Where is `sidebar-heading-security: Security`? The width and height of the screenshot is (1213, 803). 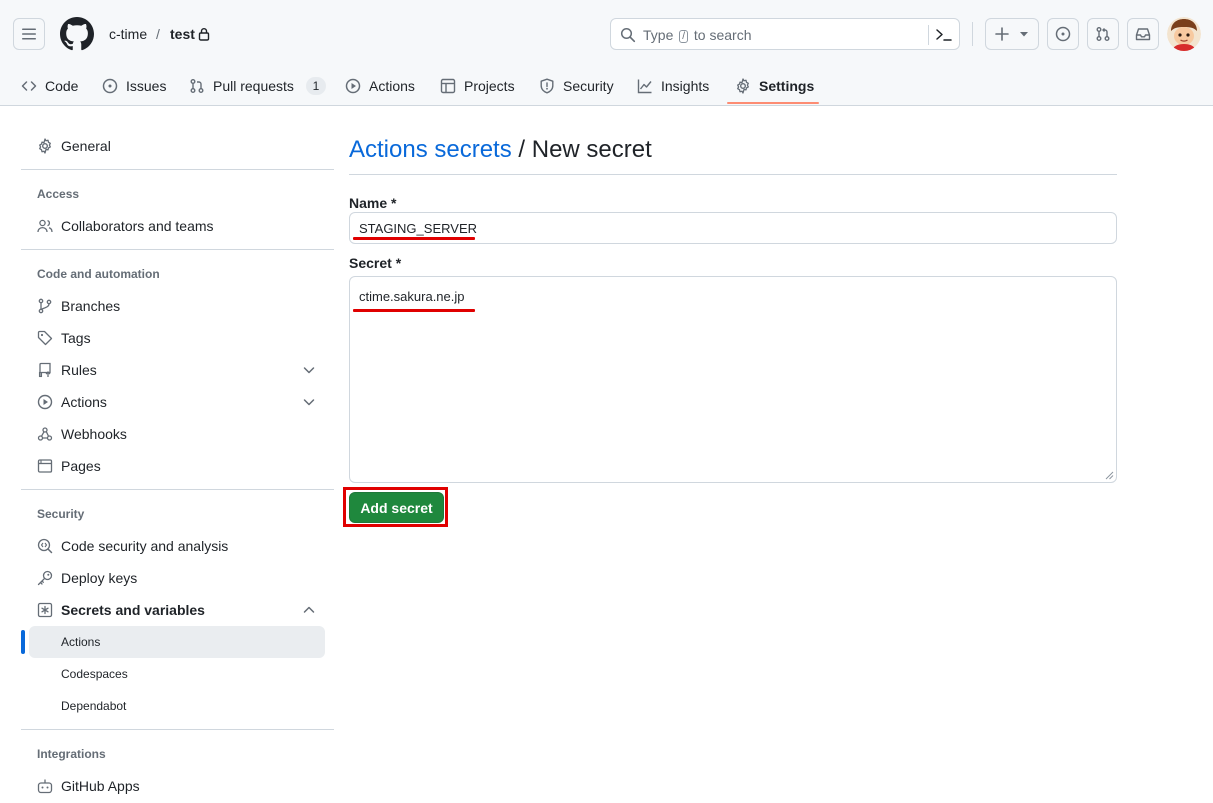
sidebar-heading-security: Security is located at coordinates (61, 514).